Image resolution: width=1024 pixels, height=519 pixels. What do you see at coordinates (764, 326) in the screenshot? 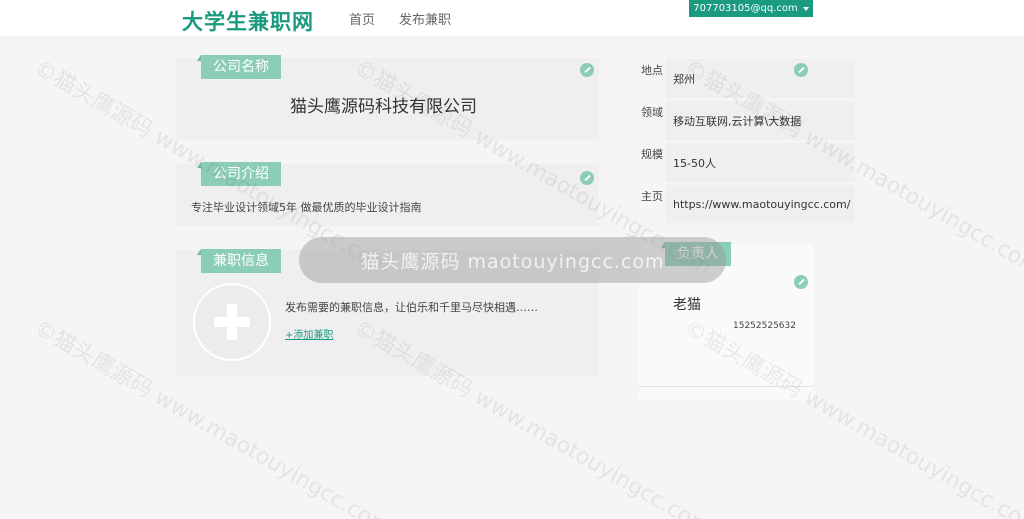
I see `owner-phone: 15252525632` at bounding box center [764, 326].